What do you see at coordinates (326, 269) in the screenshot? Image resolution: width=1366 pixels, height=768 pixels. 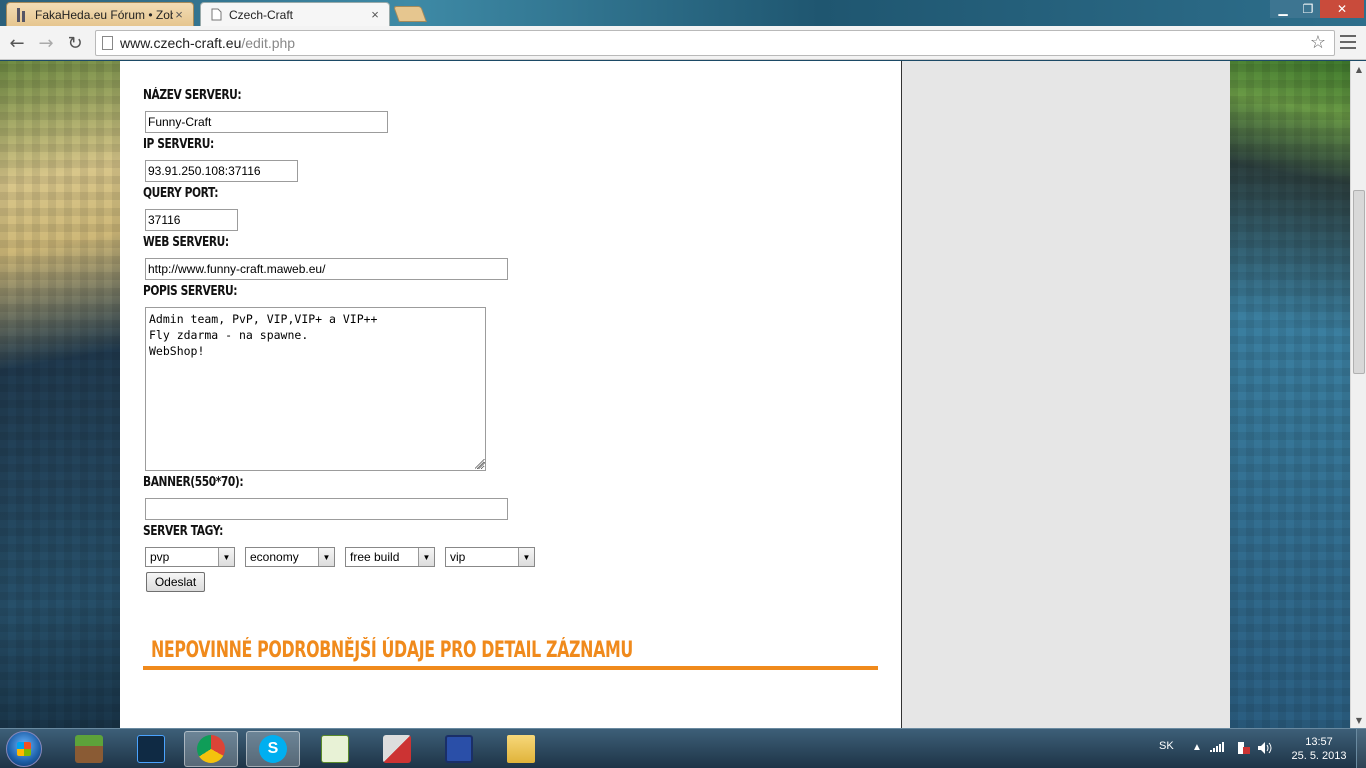 I see `server-web-input` at bounding box center [326, 269].